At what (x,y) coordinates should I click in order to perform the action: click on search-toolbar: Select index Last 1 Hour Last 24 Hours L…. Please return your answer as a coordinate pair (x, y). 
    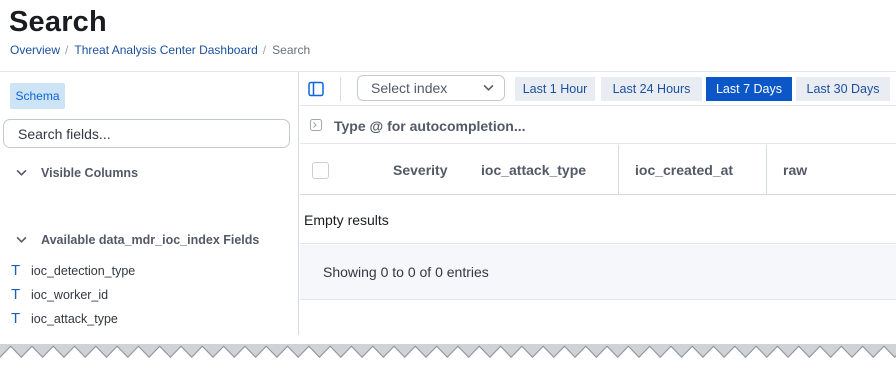
    Looking at the image, I should click on (598, 89).